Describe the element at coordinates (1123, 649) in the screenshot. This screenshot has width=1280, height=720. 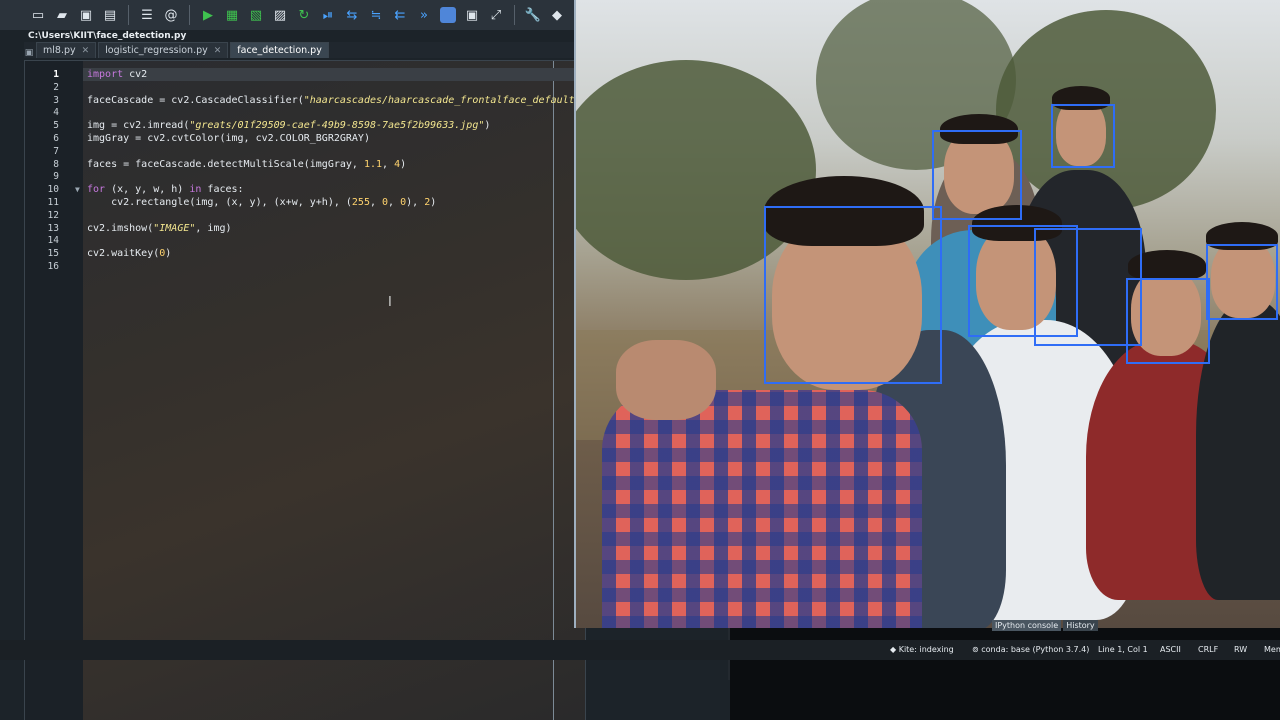
I see `cursor-position: Line 1, Col 1` at that location.